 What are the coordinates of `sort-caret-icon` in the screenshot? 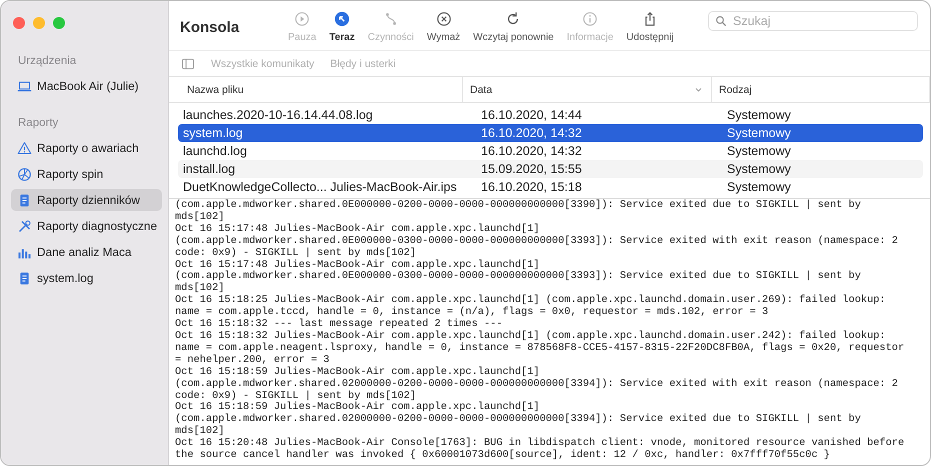 It's located at (698, 89).